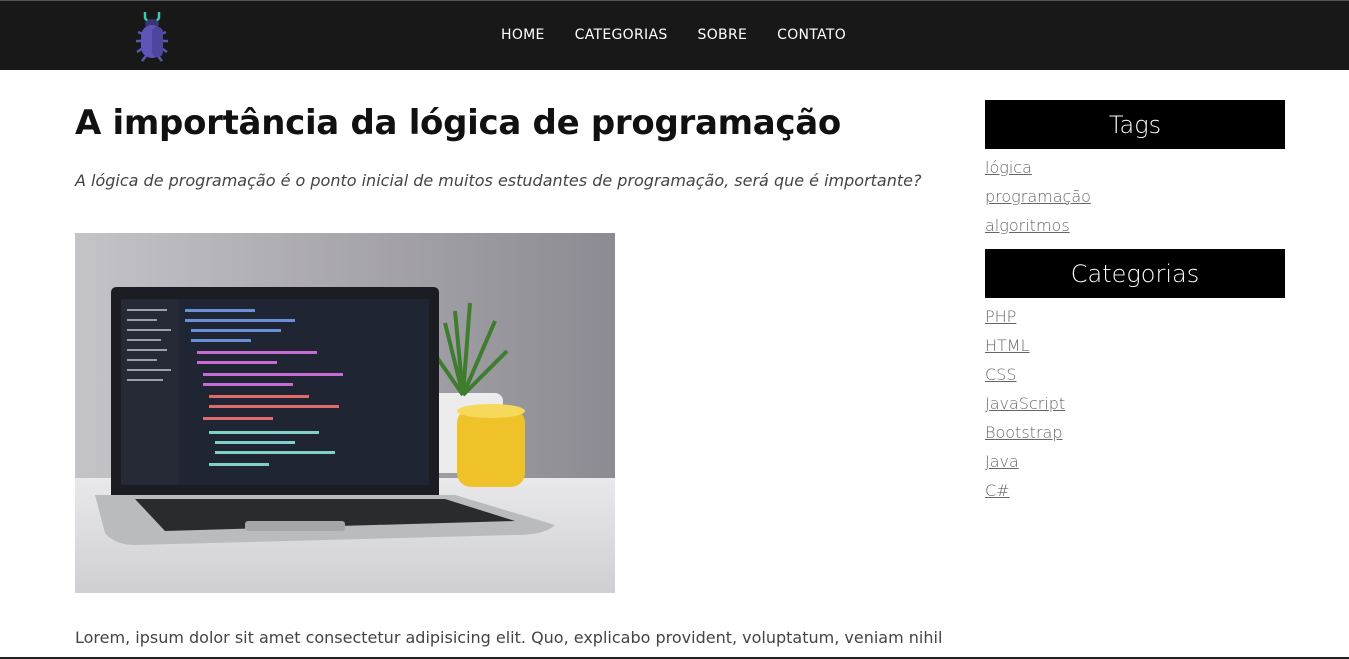 This screenshot has width=1349, height=659. What do you see at coordinates (1135, 200) in the screenshot?
I see `list-item: programação` at bounding box center [1135, 200].